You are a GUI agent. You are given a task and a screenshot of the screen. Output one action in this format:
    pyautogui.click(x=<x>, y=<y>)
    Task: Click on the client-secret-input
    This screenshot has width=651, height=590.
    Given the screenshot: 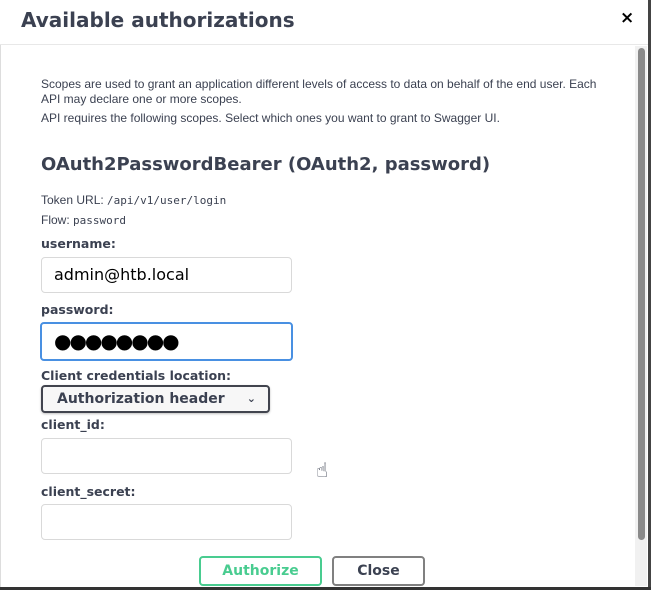 What is the action you would take?
    pyautogui.click(x=166, y=522)
    